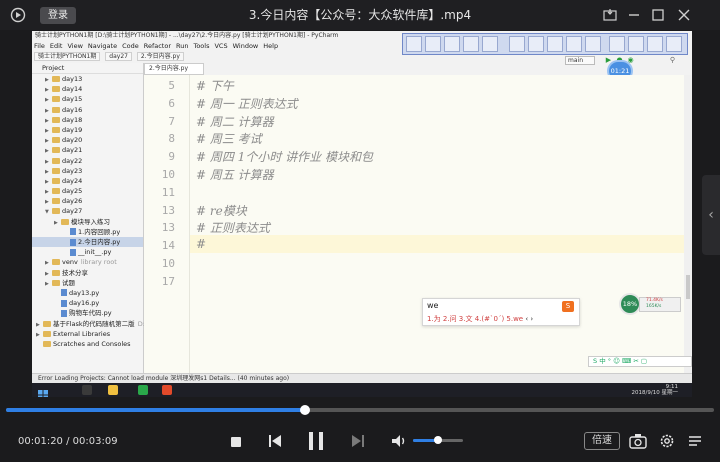 Image resolution: width=720 pixels, height=462 pixels. Describe the element at coordinates (201, 244) in the screenshot. I see `code-line: #` at that location.